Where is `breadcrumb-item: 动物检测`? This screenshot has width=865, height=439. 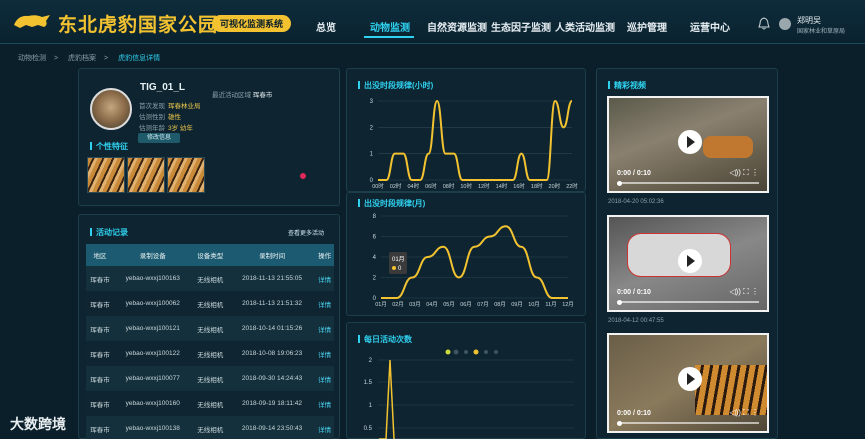 breadcrumb-item: 动物检测 is located at coordinates (32, 58).